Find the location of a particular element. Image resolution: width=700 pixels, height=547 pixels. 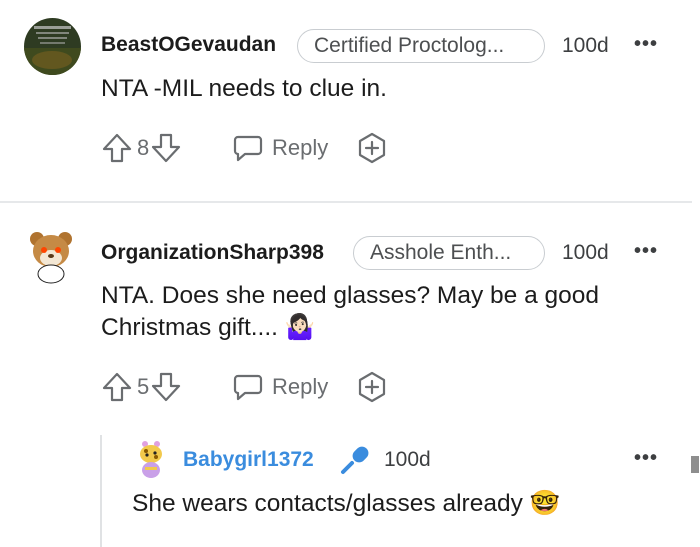

comment-username: Babygirl1372 is located at coordinates (248, 460).